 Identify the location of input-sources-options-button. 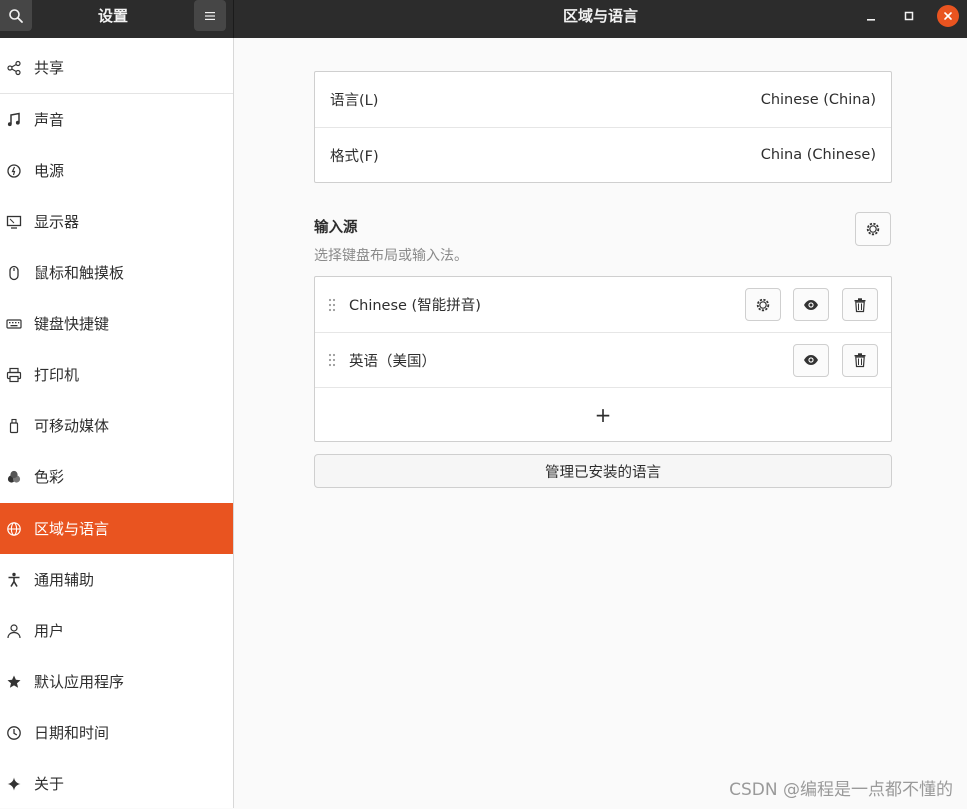
(873, 229).